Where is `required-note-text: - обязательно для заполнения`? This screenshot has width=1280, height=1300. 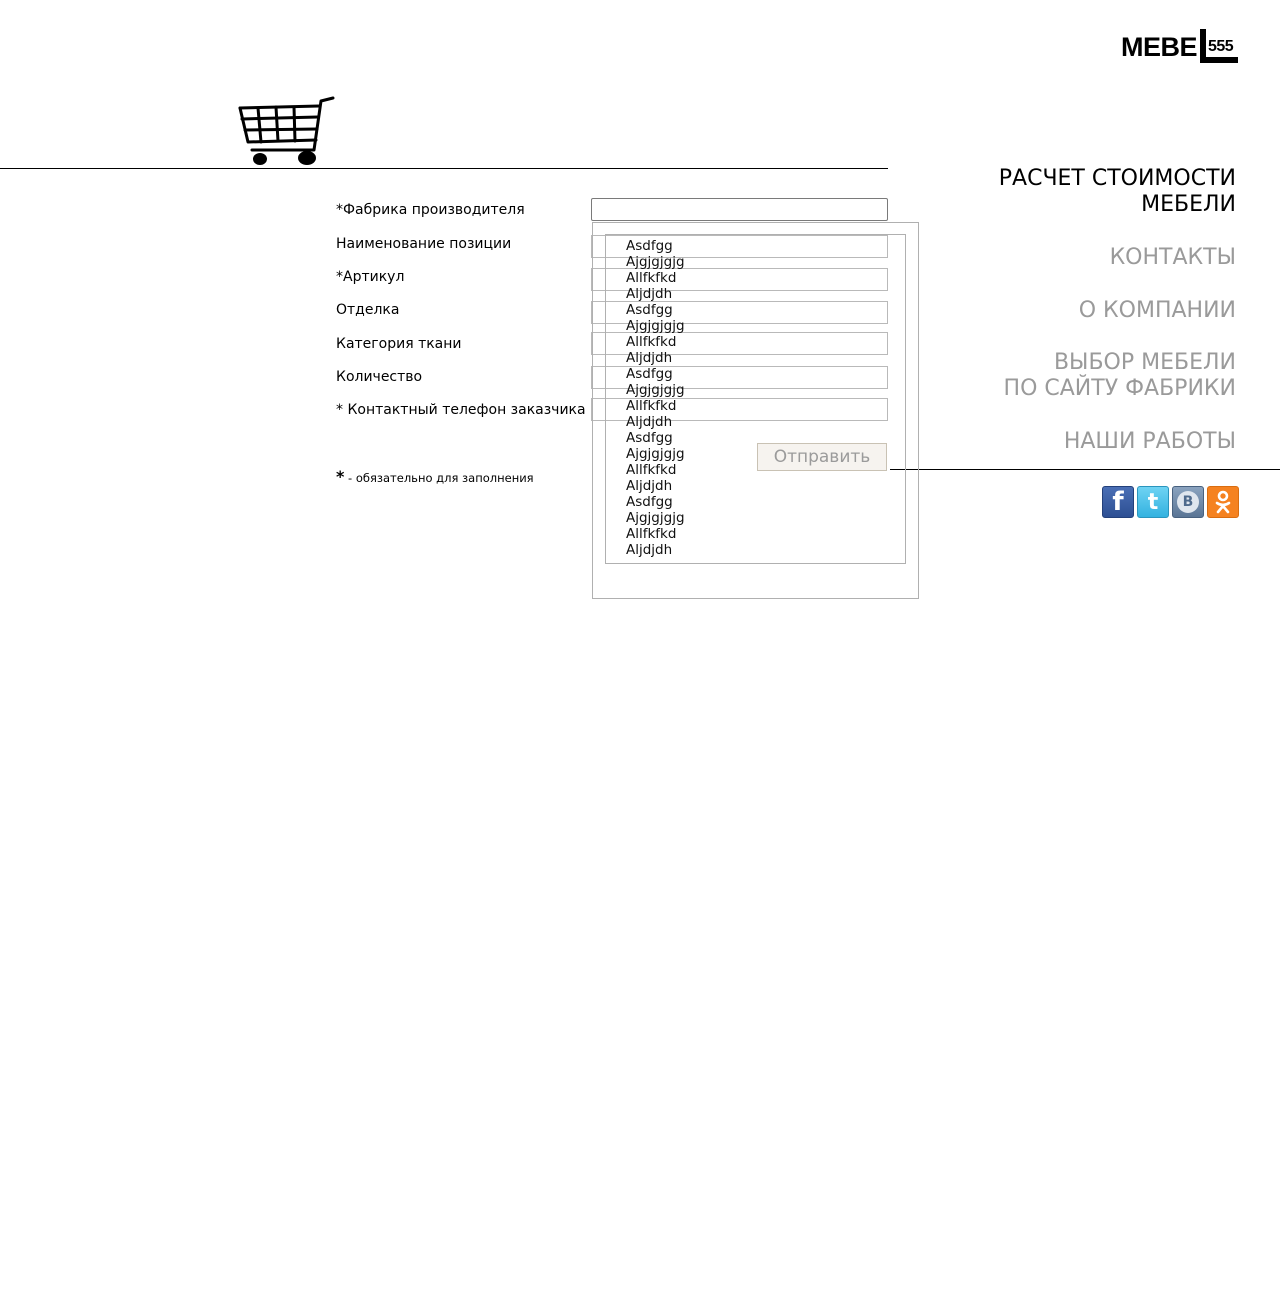 required-note-text: - обязательно для заполнения is located at coordinates (439, 478).